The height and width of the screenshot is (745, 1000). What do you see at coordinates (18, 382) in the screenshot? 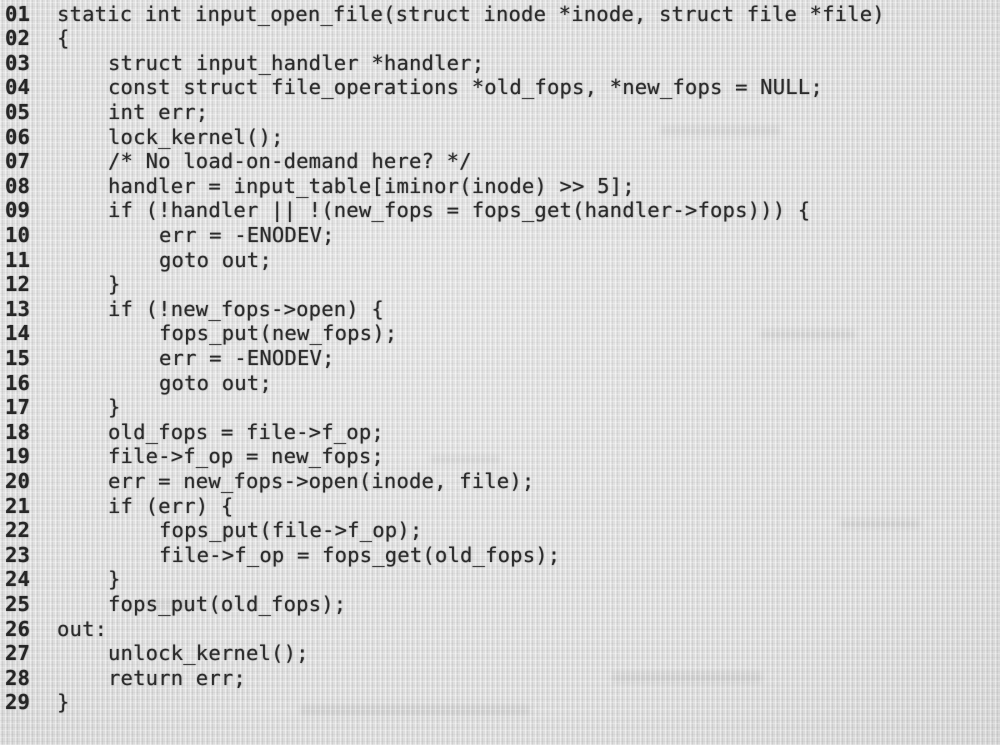
I see `line-number: 16` at bounding box center [18, 382].